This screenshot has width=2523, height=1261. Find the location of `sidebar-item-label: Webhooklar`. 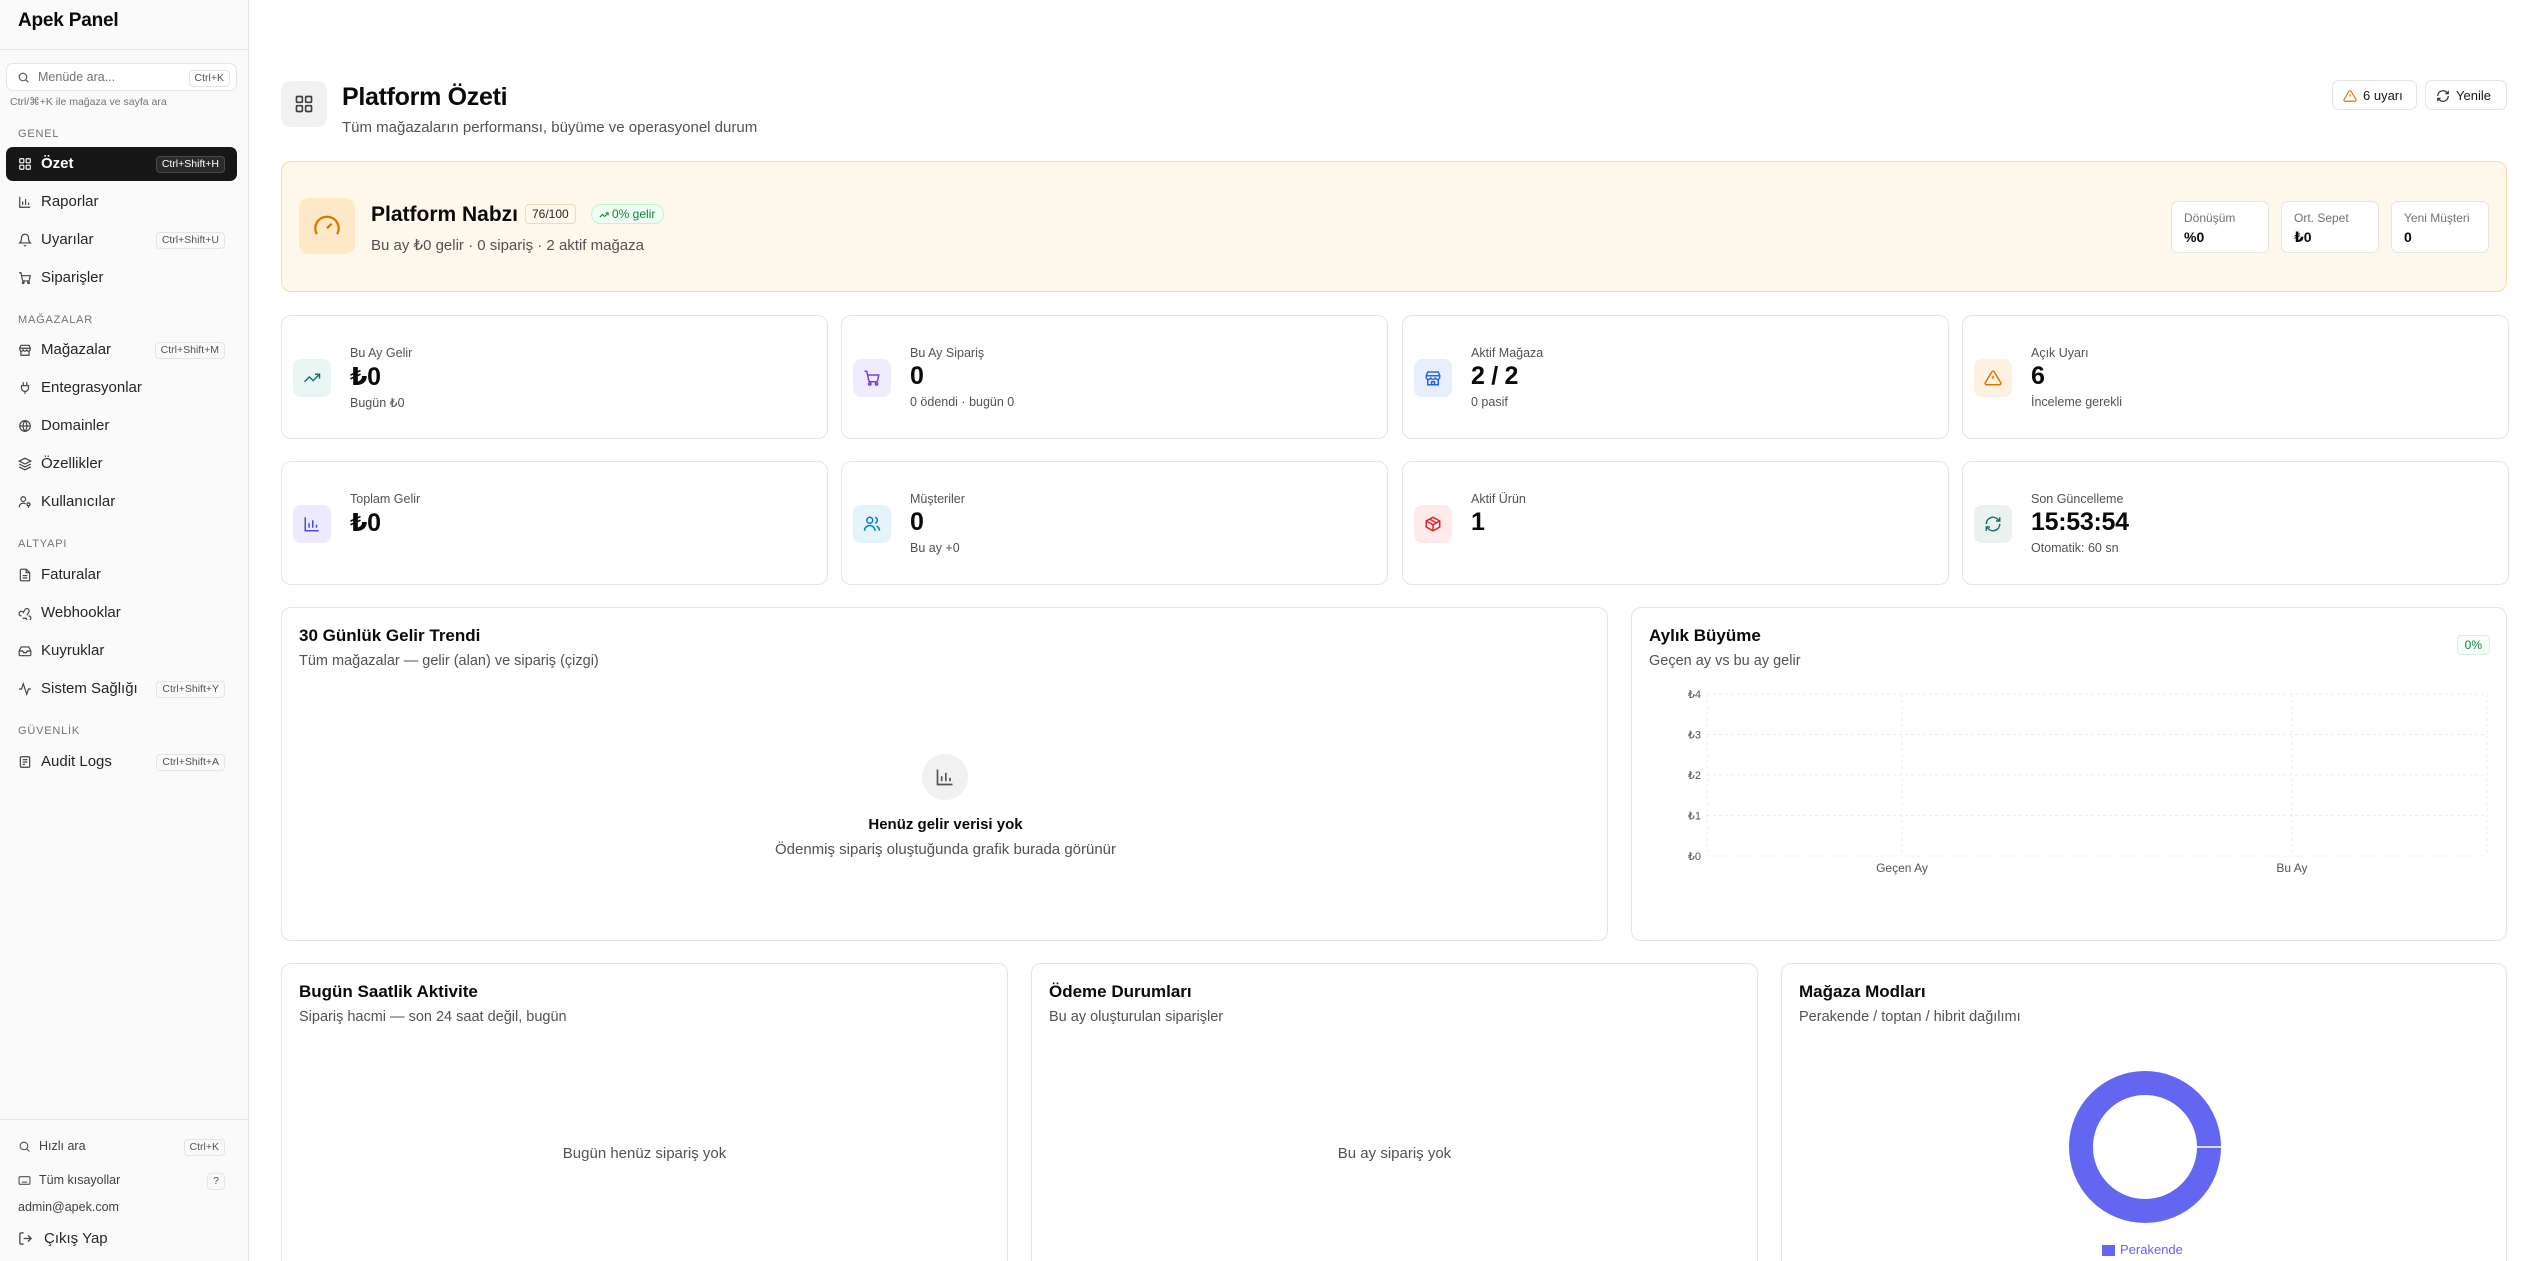

sidebar-item-label: Webhooklar is located at coordinates (81, 612).